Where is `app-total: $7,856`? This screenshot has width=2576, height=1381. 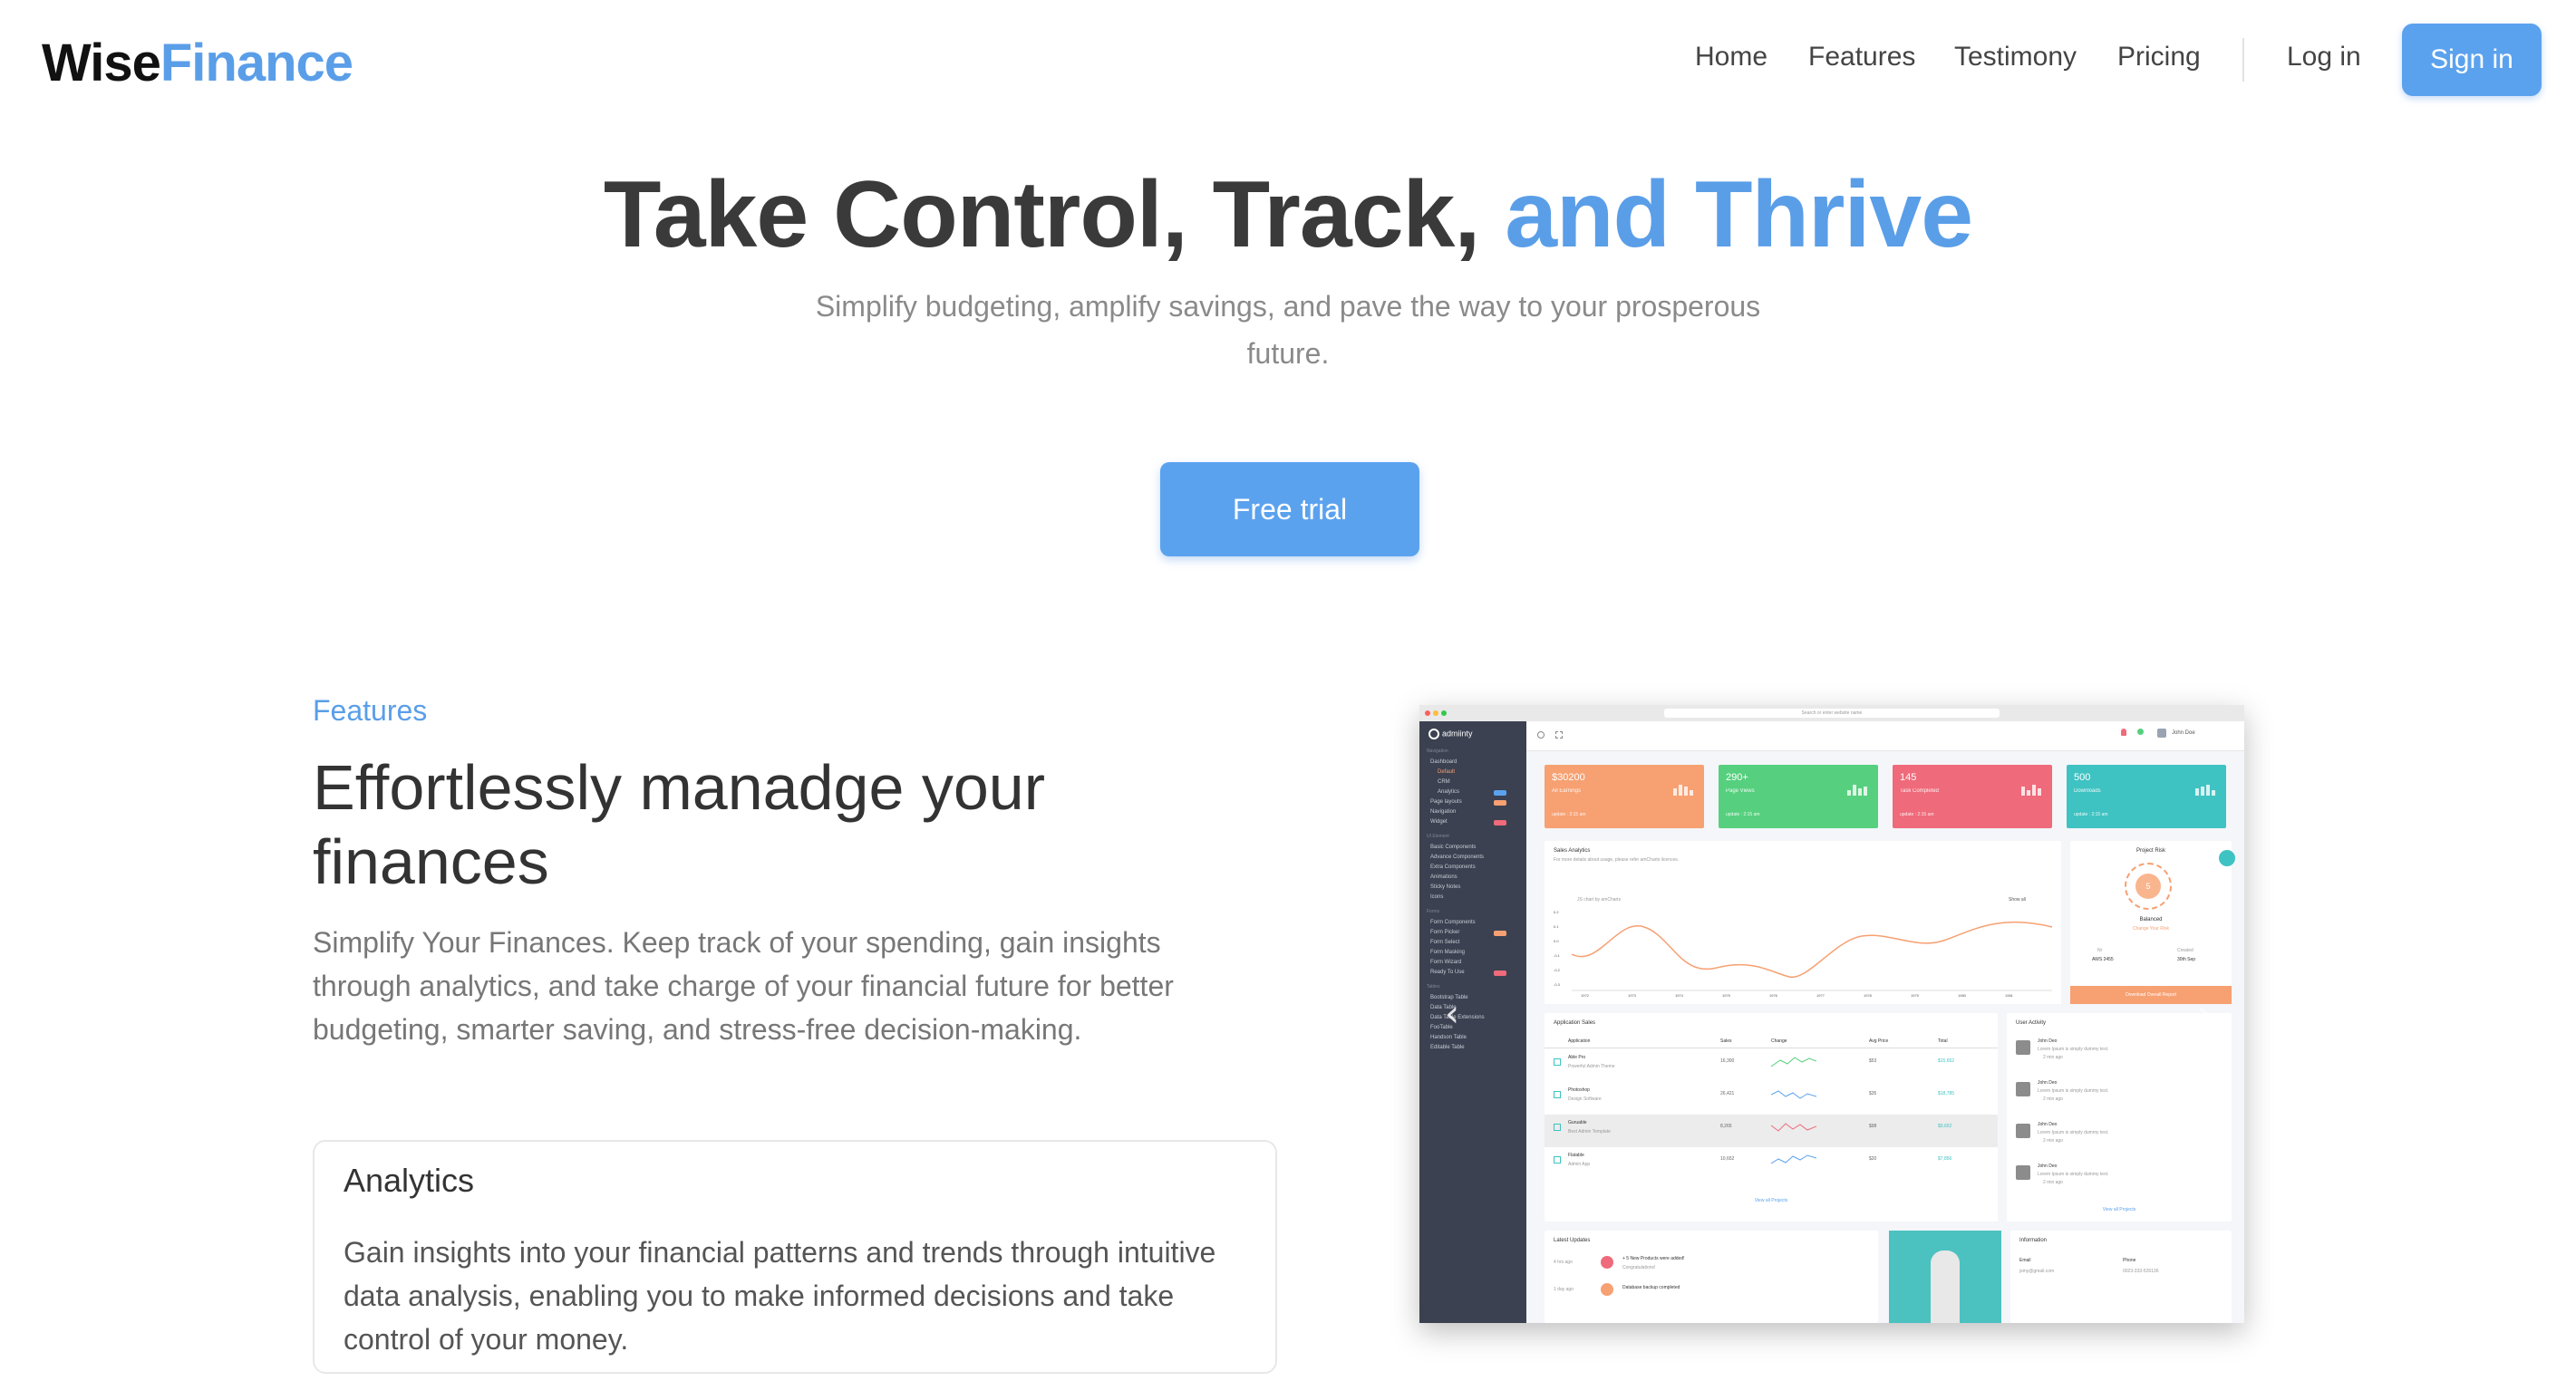
app-total: $7,856 is located at coordinates (1945, 1159).